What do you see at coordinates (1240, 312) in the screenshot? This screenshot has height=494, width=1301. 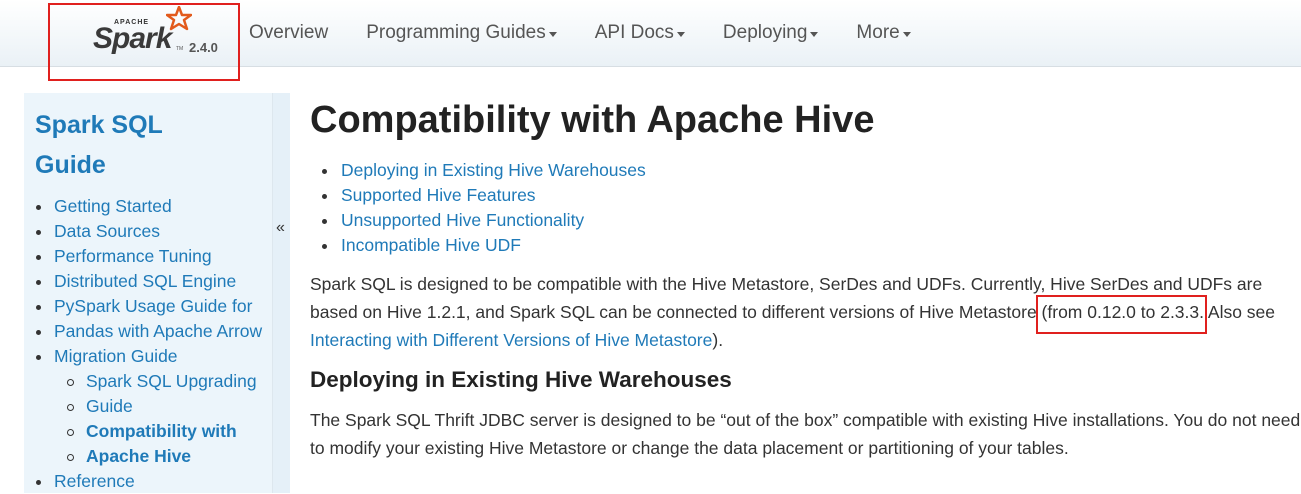 I see `intro-line-2-tail: Also see` at bounding box center [1240, 312].